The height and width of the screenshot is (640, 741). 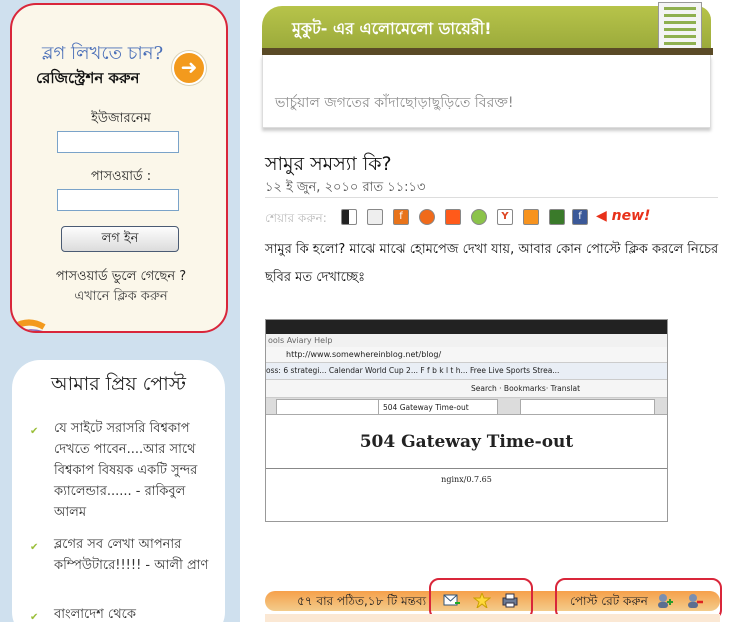 I want to click on post-date: ১২ ই জুন, ২০১০ রাত ১১:১৩, so click(x=345, y=187).